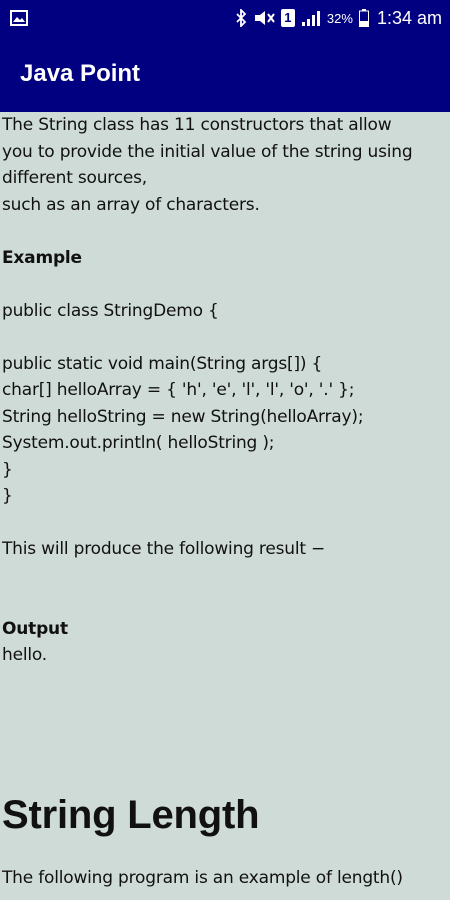 The image size is (450, 900). Describe the element at coordinates (42, 257) in the screenshot. I see `example-label: Example` at that location.